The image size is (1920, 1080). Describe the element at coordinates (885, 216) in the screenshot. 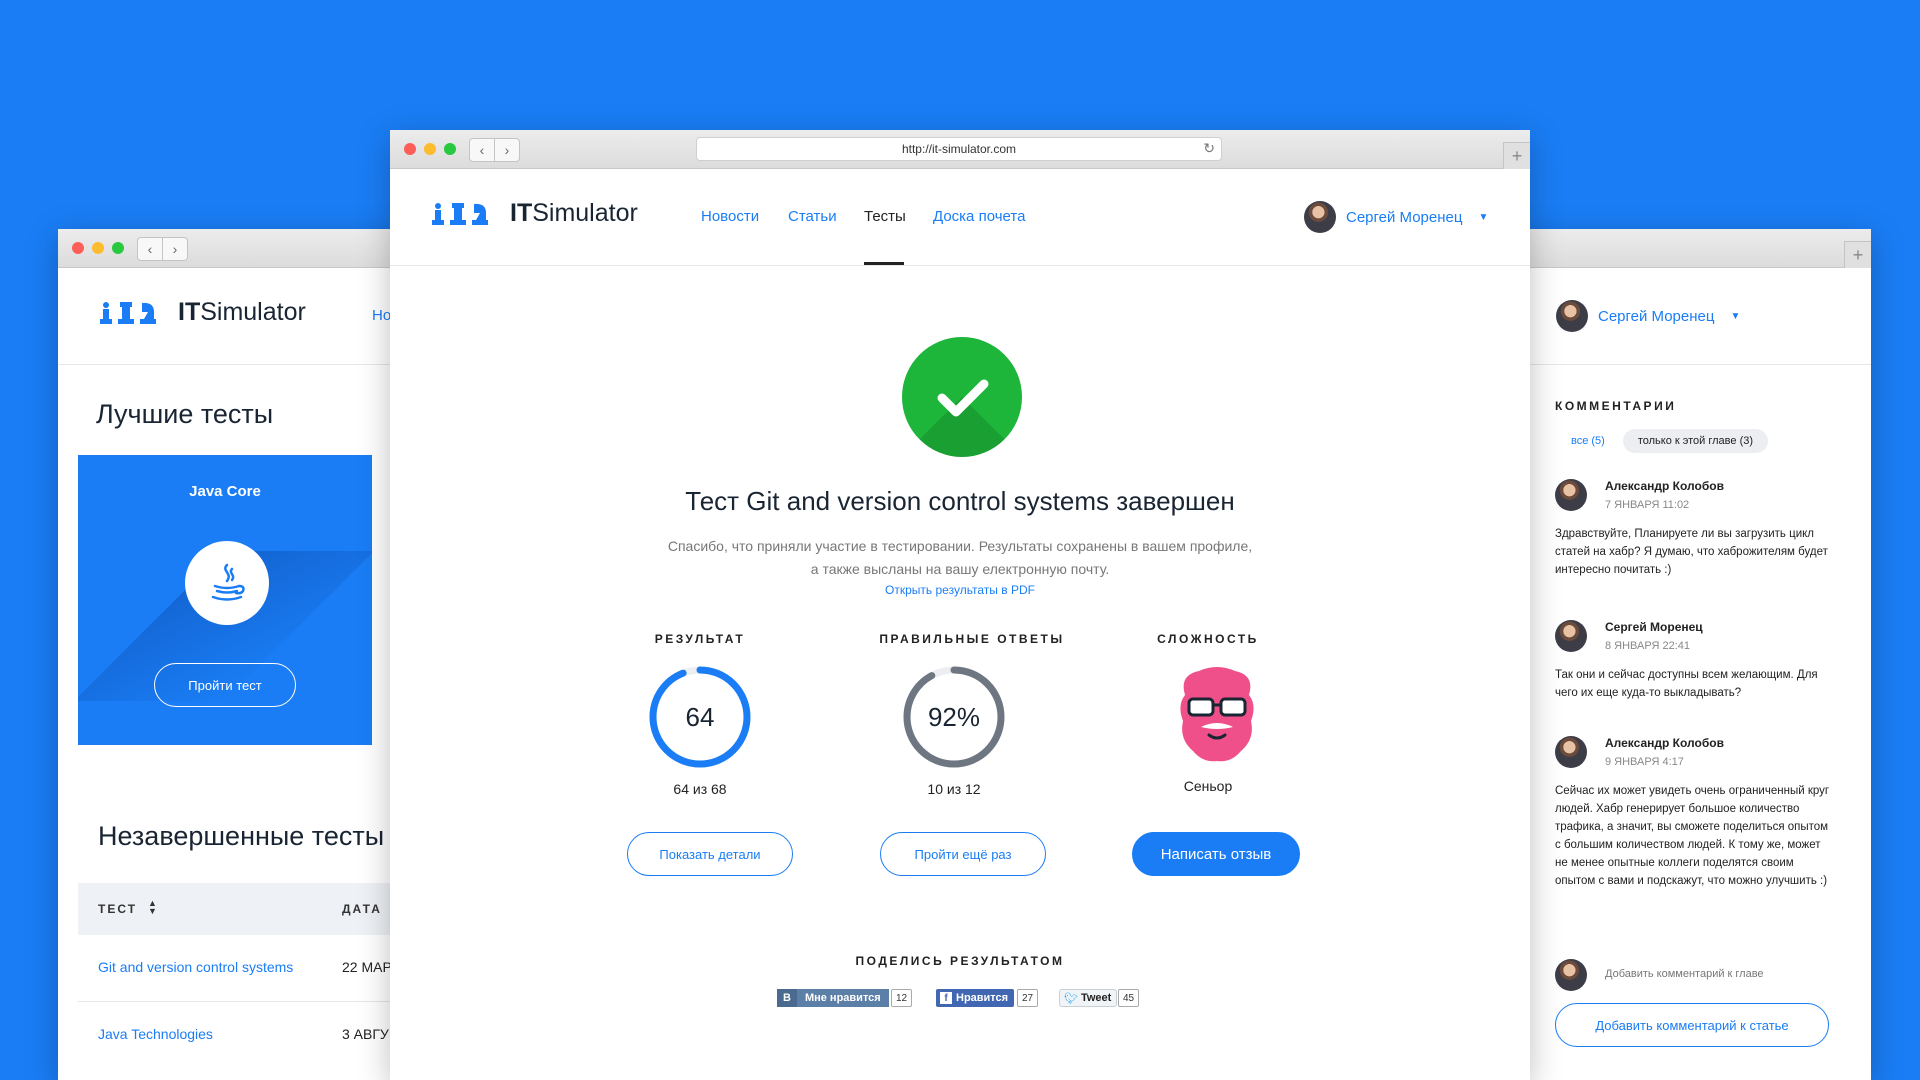

I see `nav-tests: Тесты` at that location.